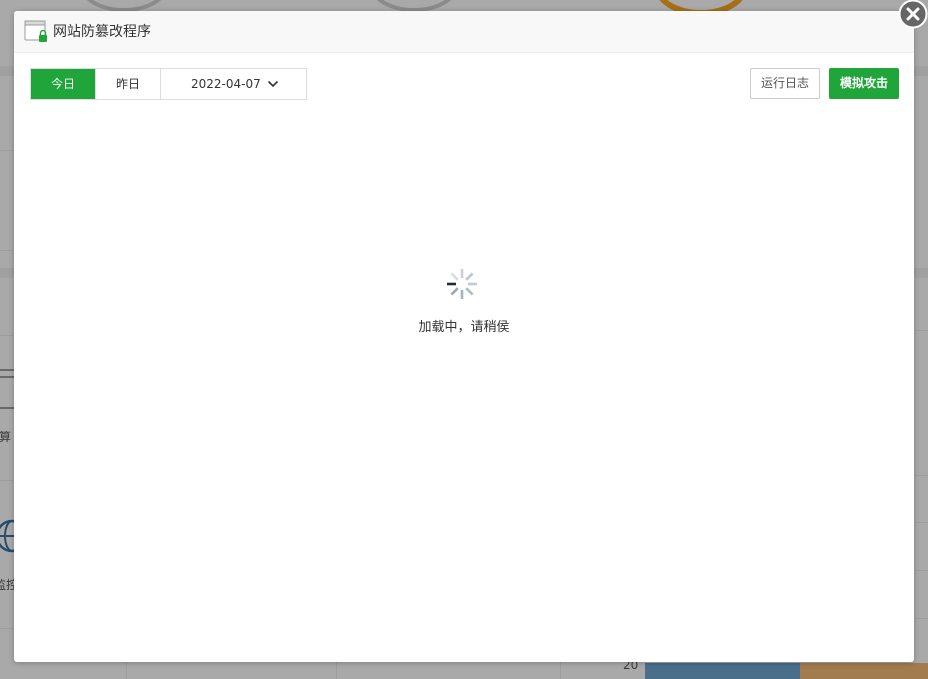 This screenshot has width=928, height=679. Describe the element at coordinates (913, 14) in the screenshot. I see `close-dialog-button` at that location.